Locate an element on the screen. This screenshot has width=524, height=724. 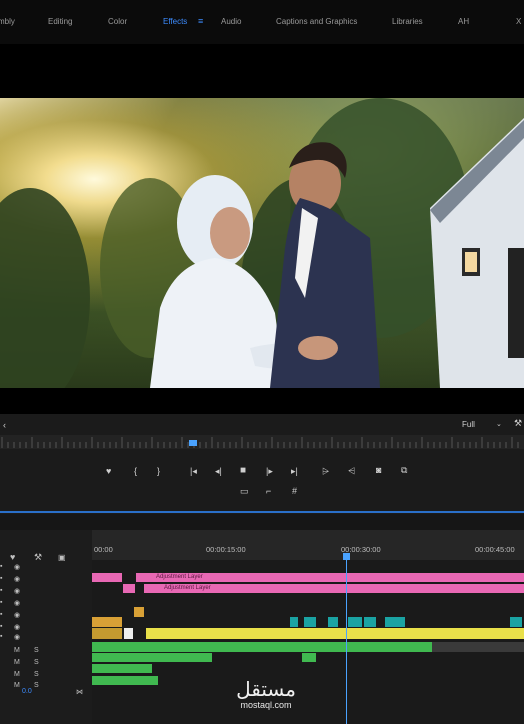
chevron-left-icon: ‹ is located at coordinates (4, 425).